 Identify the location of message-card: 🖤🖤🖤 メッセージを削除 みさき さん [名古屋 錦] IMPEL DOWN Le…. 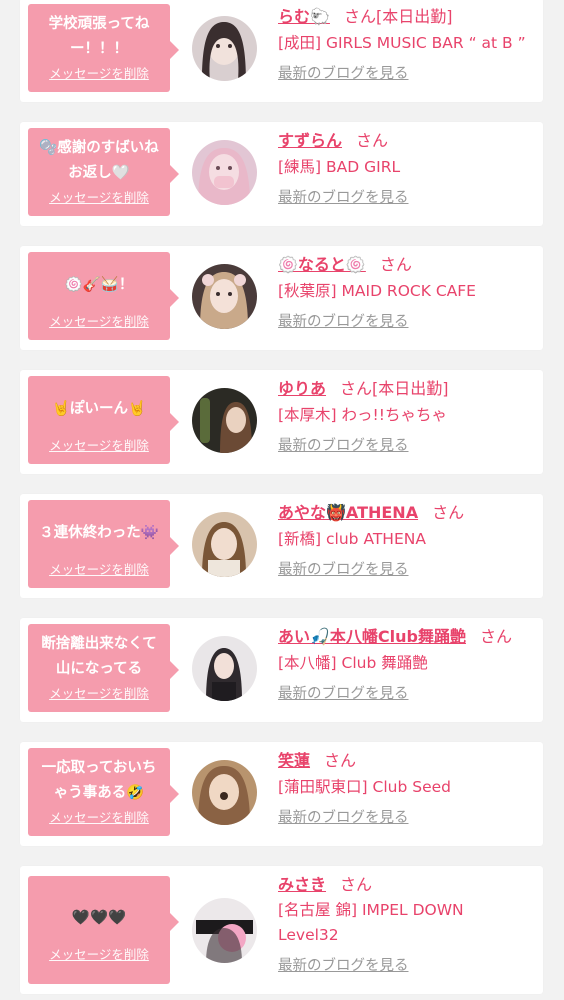
(281, 930).